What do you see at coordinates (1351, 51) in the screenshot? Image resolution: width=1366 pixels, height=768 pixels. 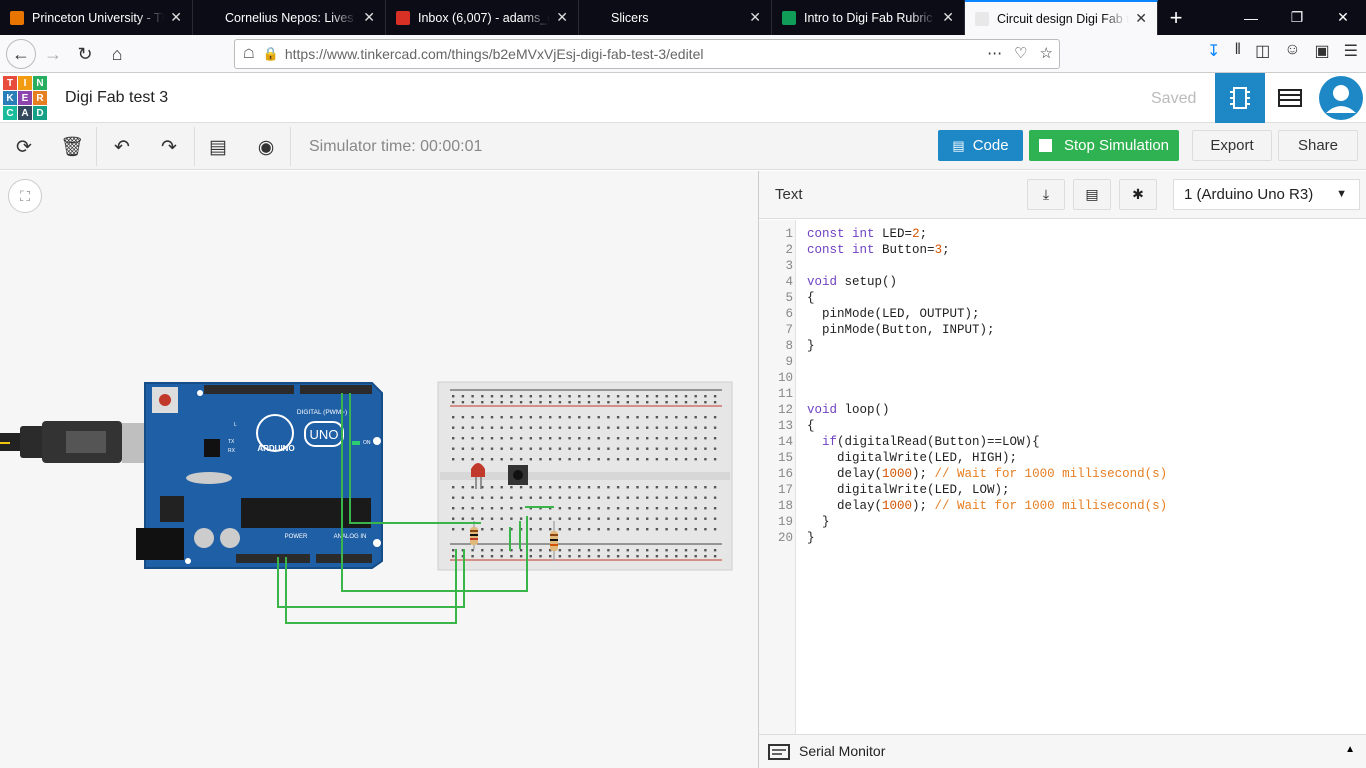 I see `menu-icon: ☰` at bounding box center [1351, 51].